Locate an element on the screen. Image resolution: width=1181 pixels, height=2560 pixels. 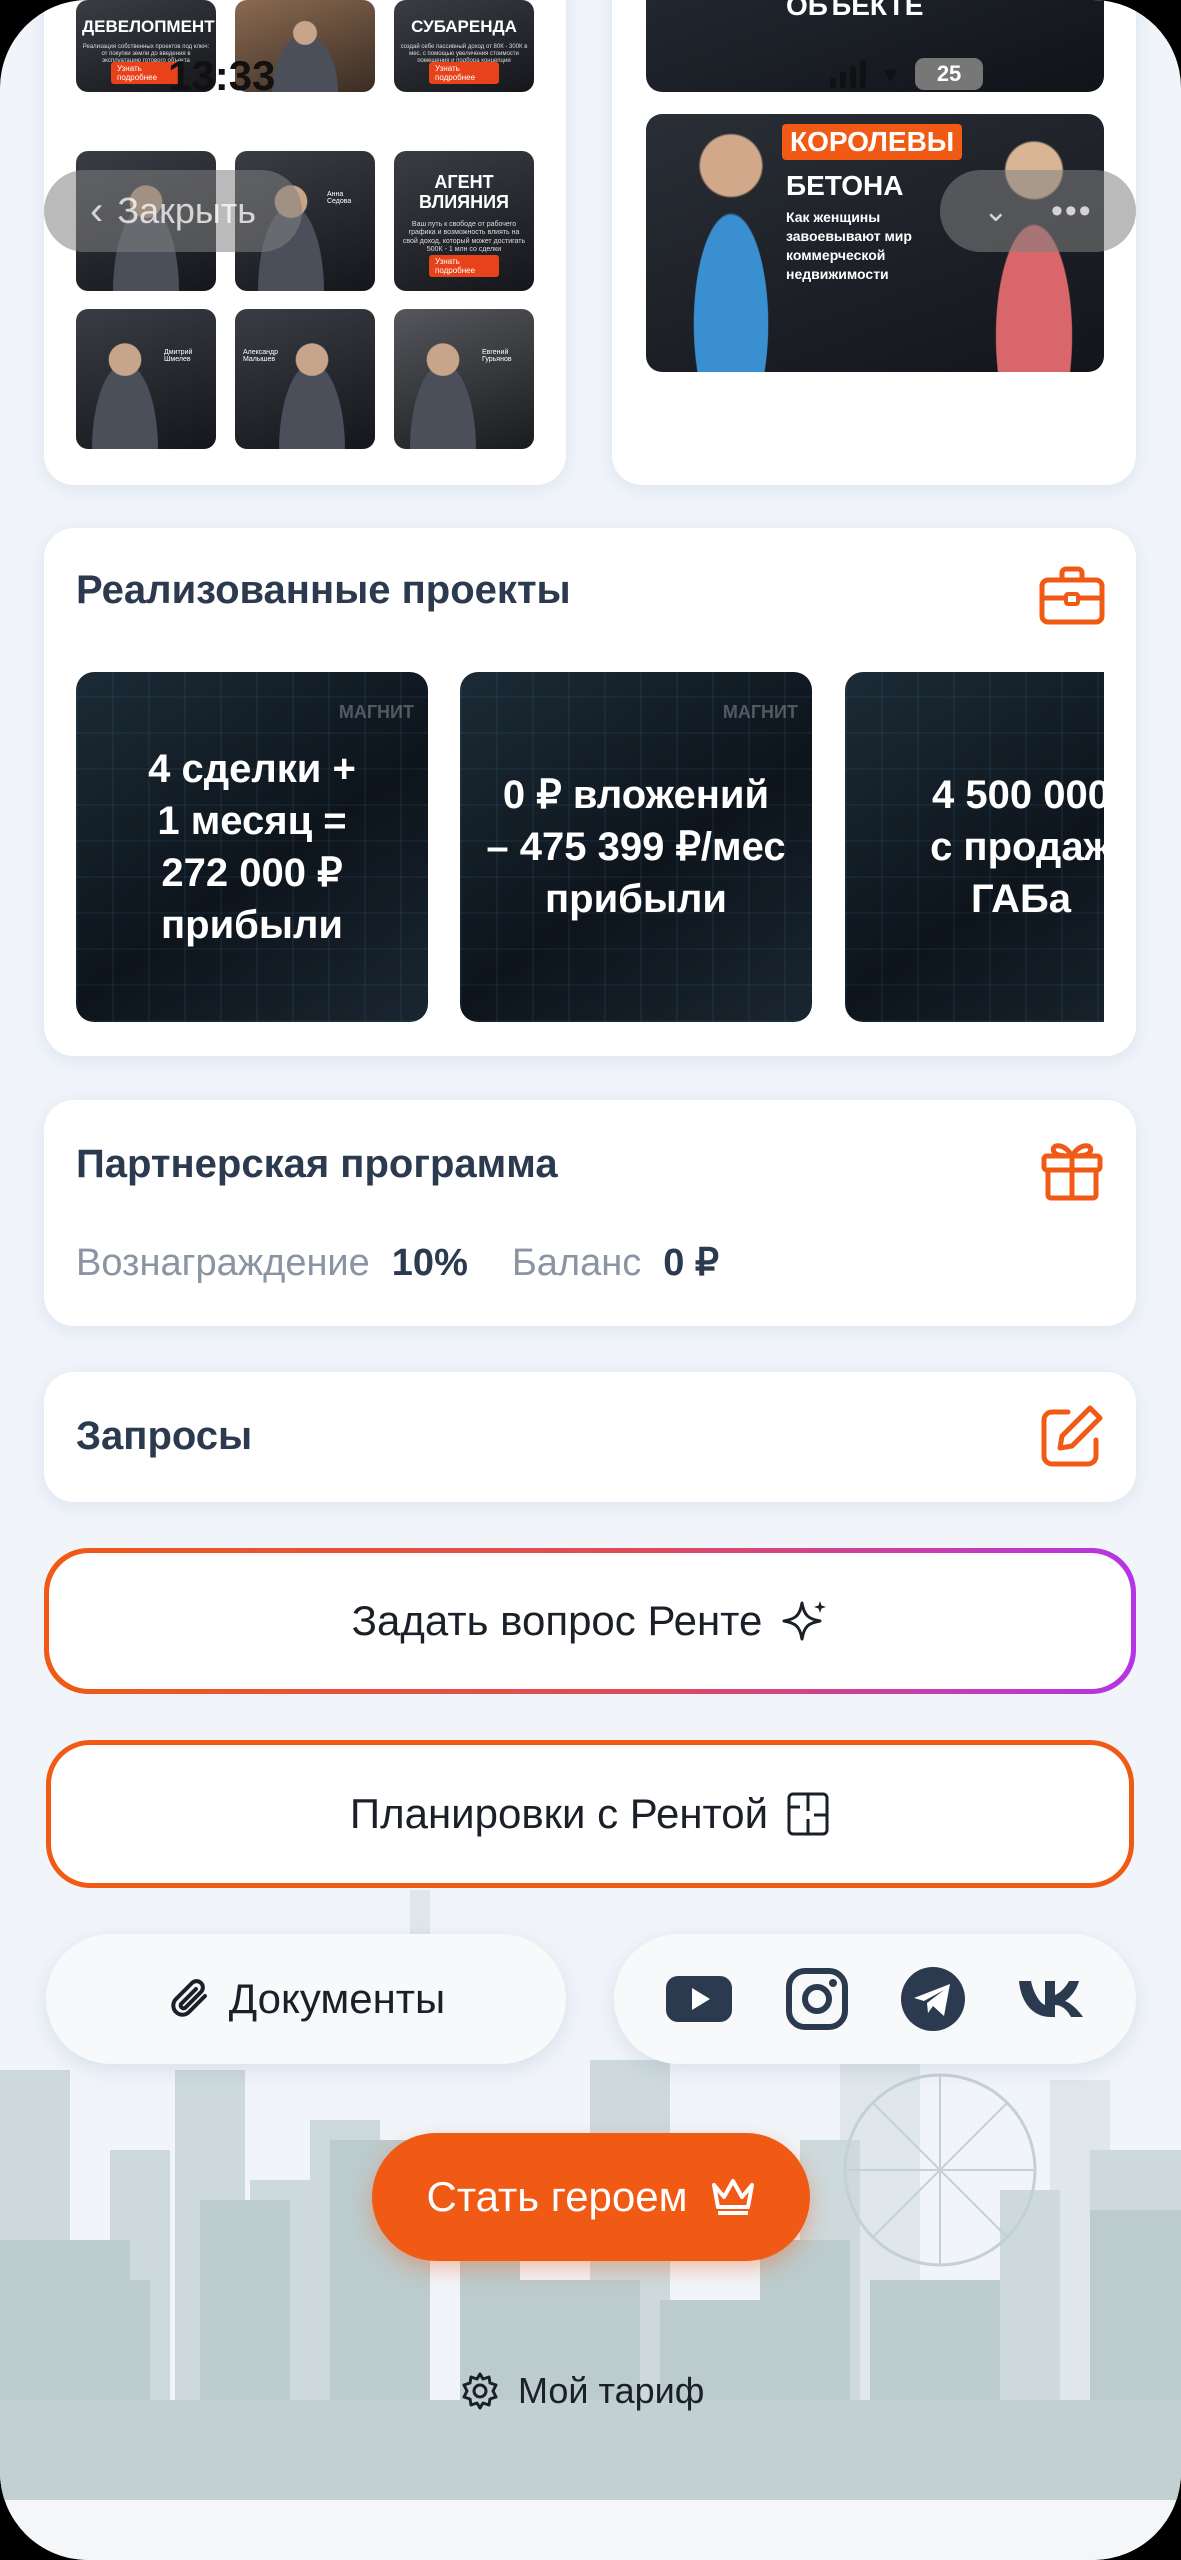
documents-label: Документы is located at coordinates (337, 1998).